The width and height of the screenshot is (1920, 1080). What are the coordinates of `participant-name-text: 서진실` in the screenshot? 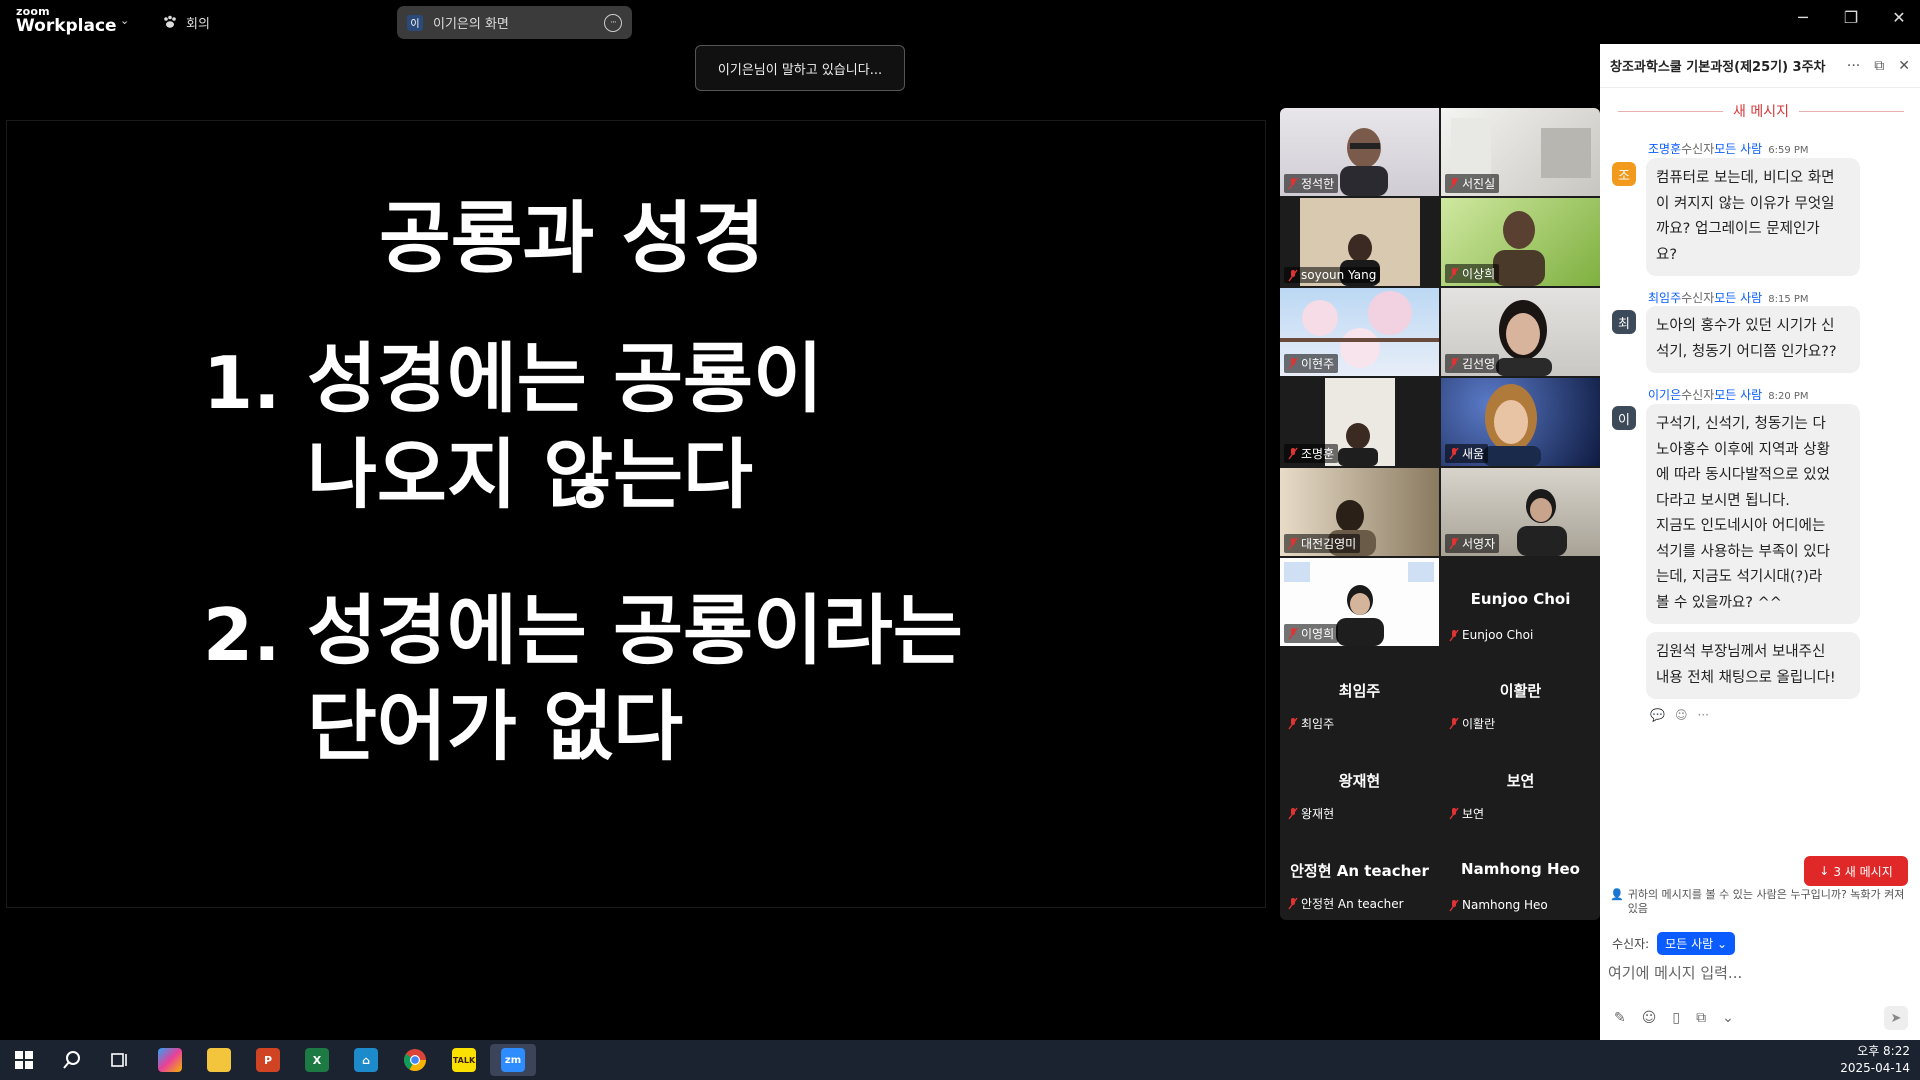 It's located at (1479, 184).